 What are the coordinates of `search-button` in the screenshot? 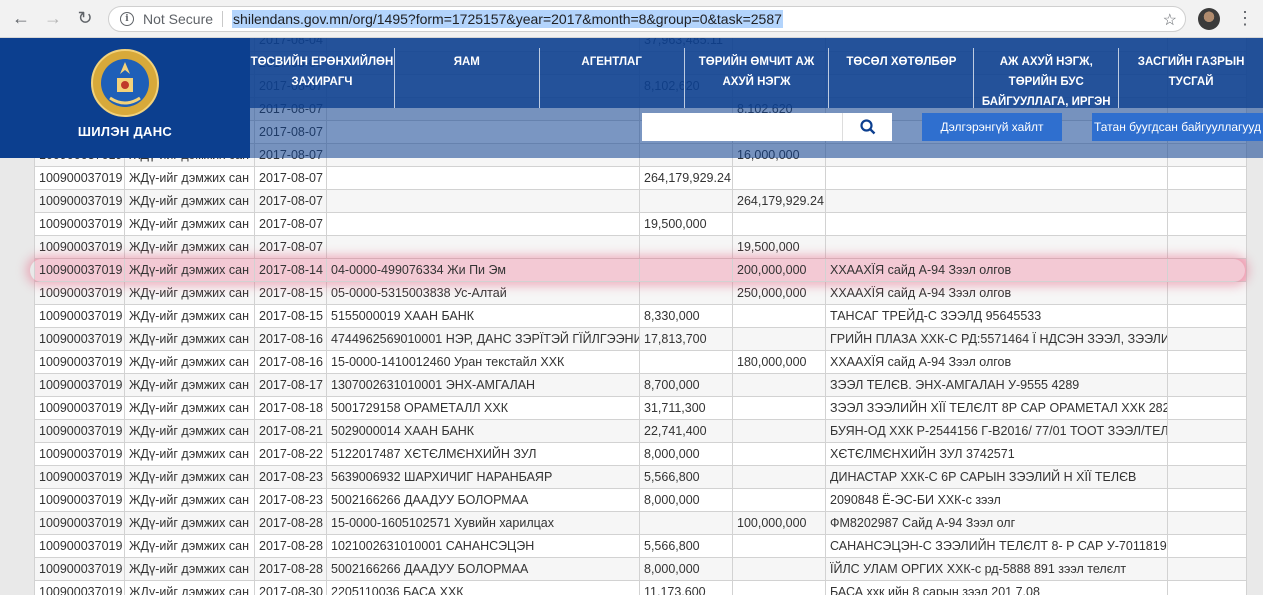 It's located at (867, 127).